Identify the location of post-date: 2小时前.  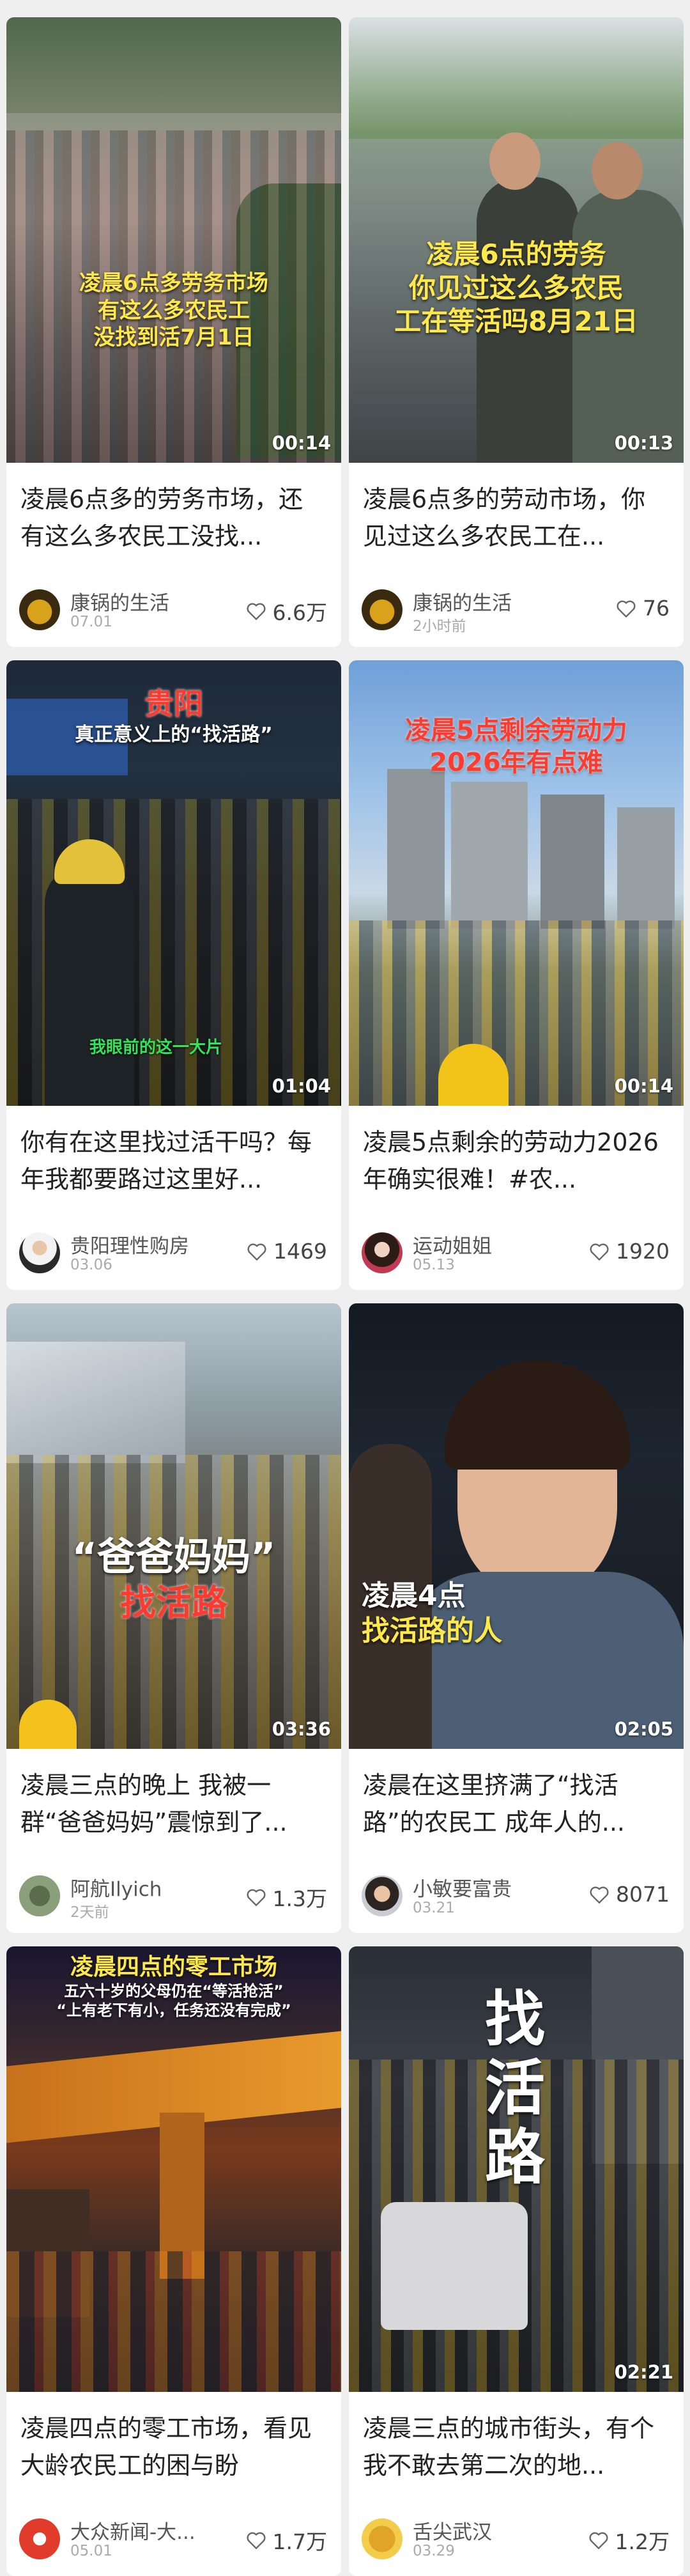
(439, 626).